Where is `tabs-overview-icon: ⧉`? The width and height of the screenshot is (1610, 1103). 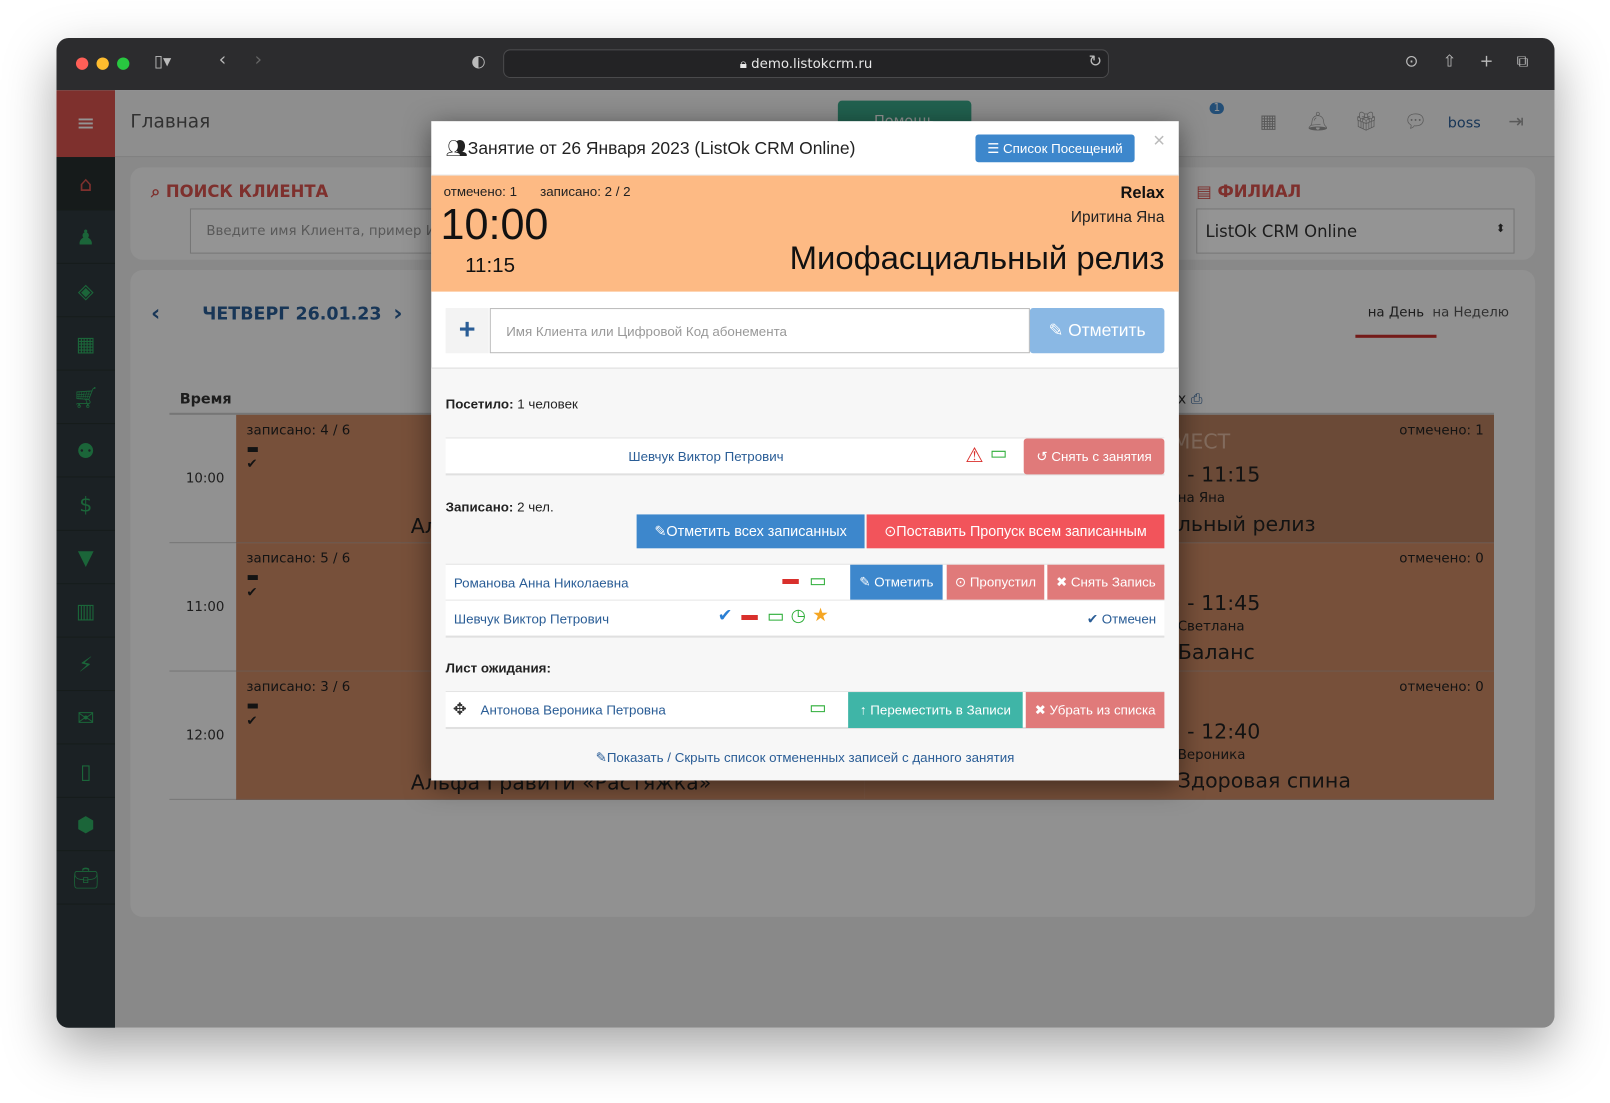
tabs-overview-icon: ⧉ is located at coordinates (1523, 61).